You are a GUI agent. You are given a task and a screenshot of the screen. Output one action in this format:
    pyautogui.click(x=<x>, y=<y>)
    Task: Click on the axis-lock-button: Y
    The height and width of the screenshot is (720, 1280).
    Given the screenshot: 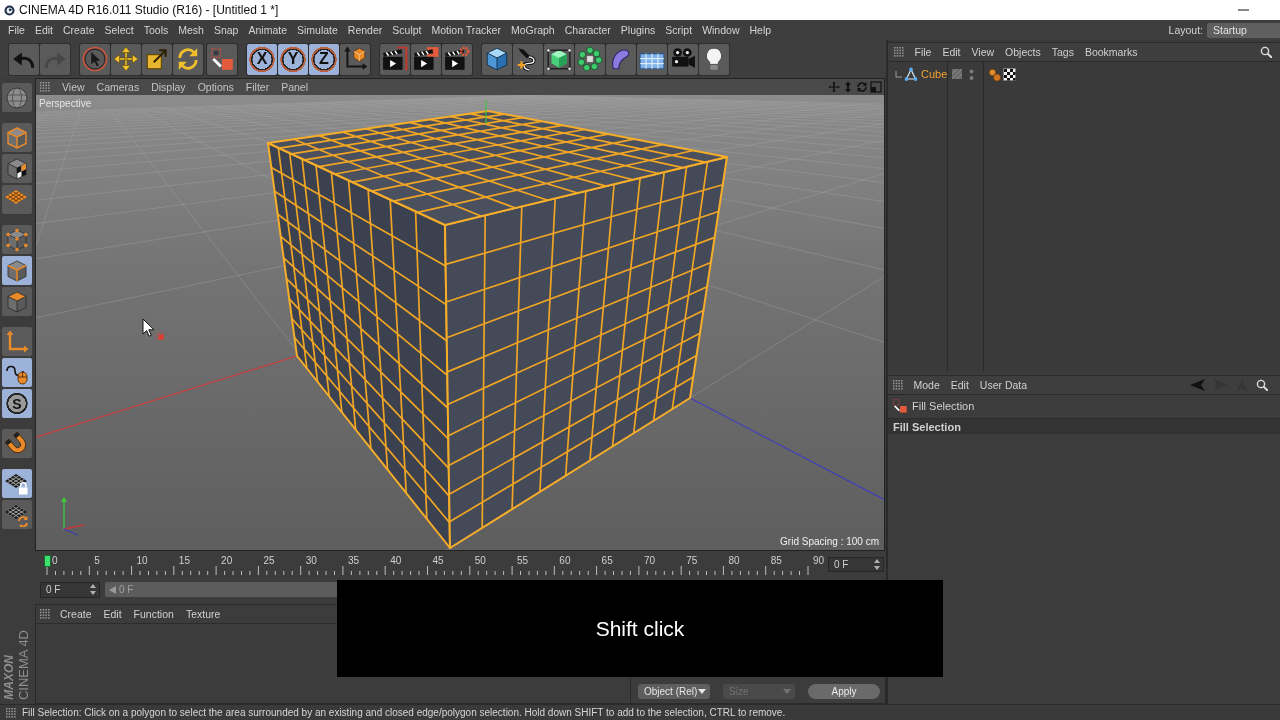 What is the action you would take?
    pyautogui.click(x=293, y=59)
    